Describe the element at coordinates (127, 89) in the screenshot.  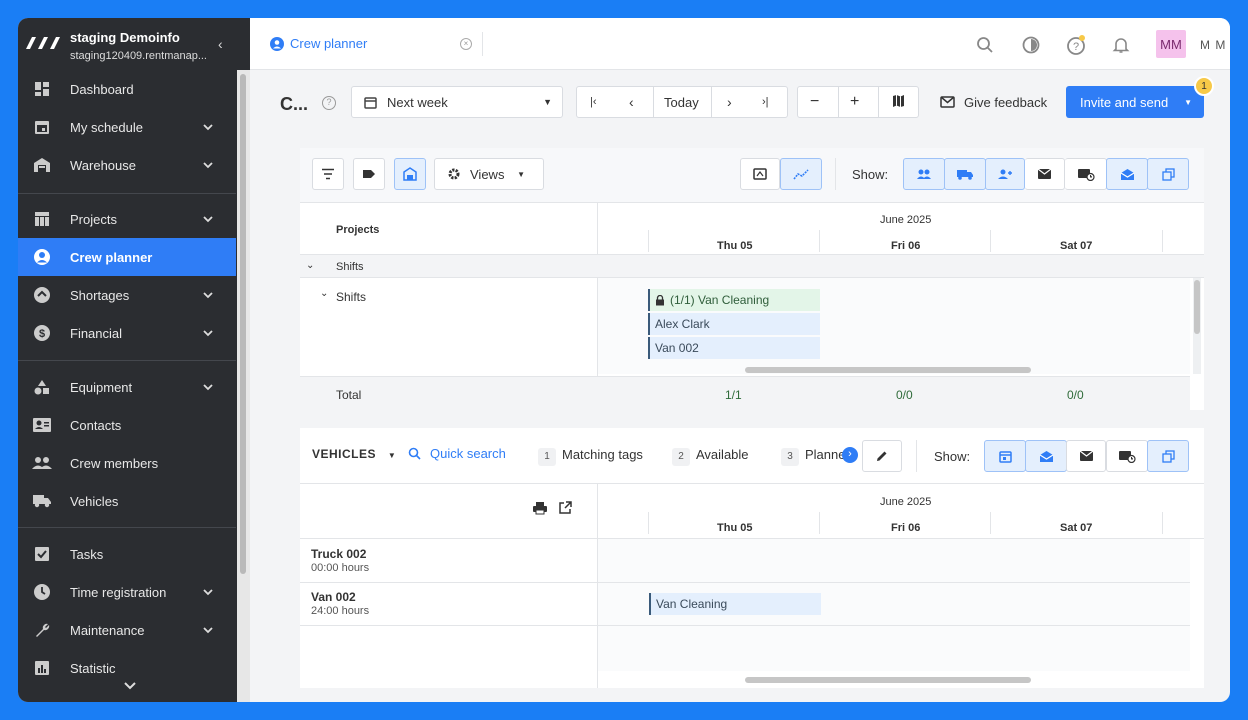
I see `sidebar-item-dashboard: Dashboard` at that location.